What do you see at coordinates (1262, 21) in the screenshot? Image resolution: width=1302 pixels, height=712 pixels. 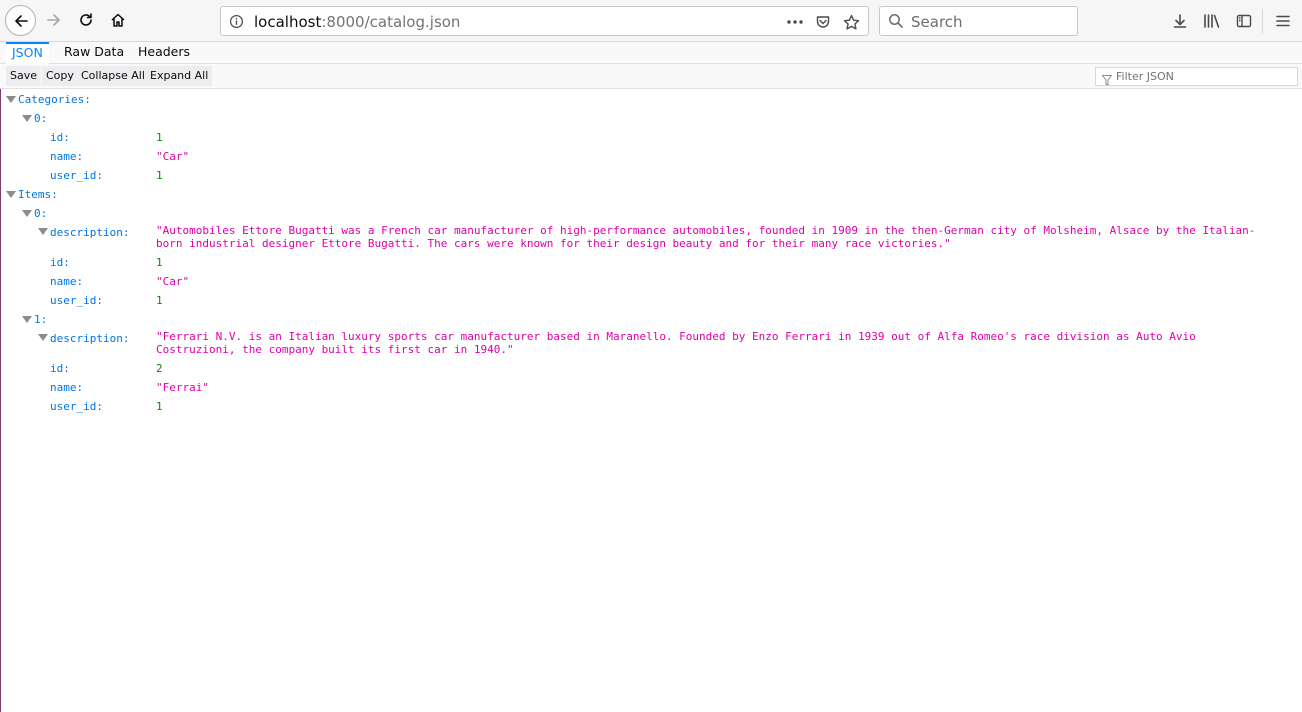 I see `toolbar-separator` at bounding box center [1262, 21].